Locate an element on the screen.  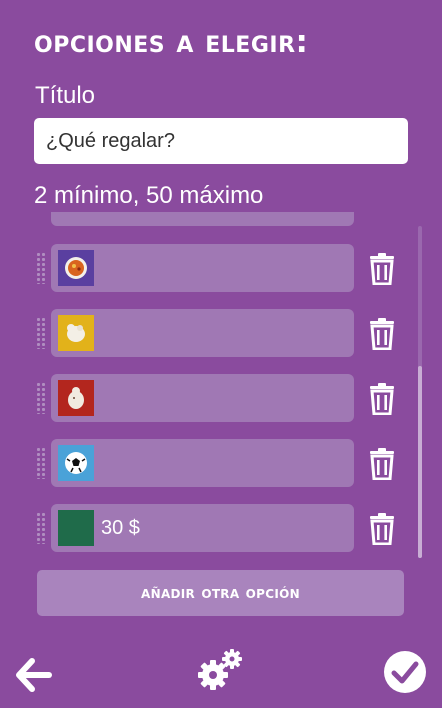
count-hint: 2 mínimo, 50 máximo is located at coordinates (149, 195).